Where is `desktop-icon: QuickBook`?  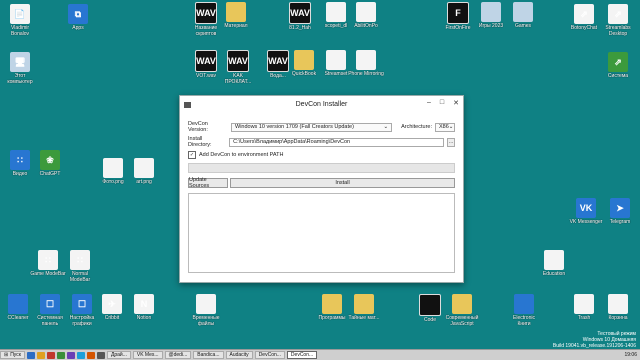 desktop-icon: QuickBook is located at coordinates (304, 63).